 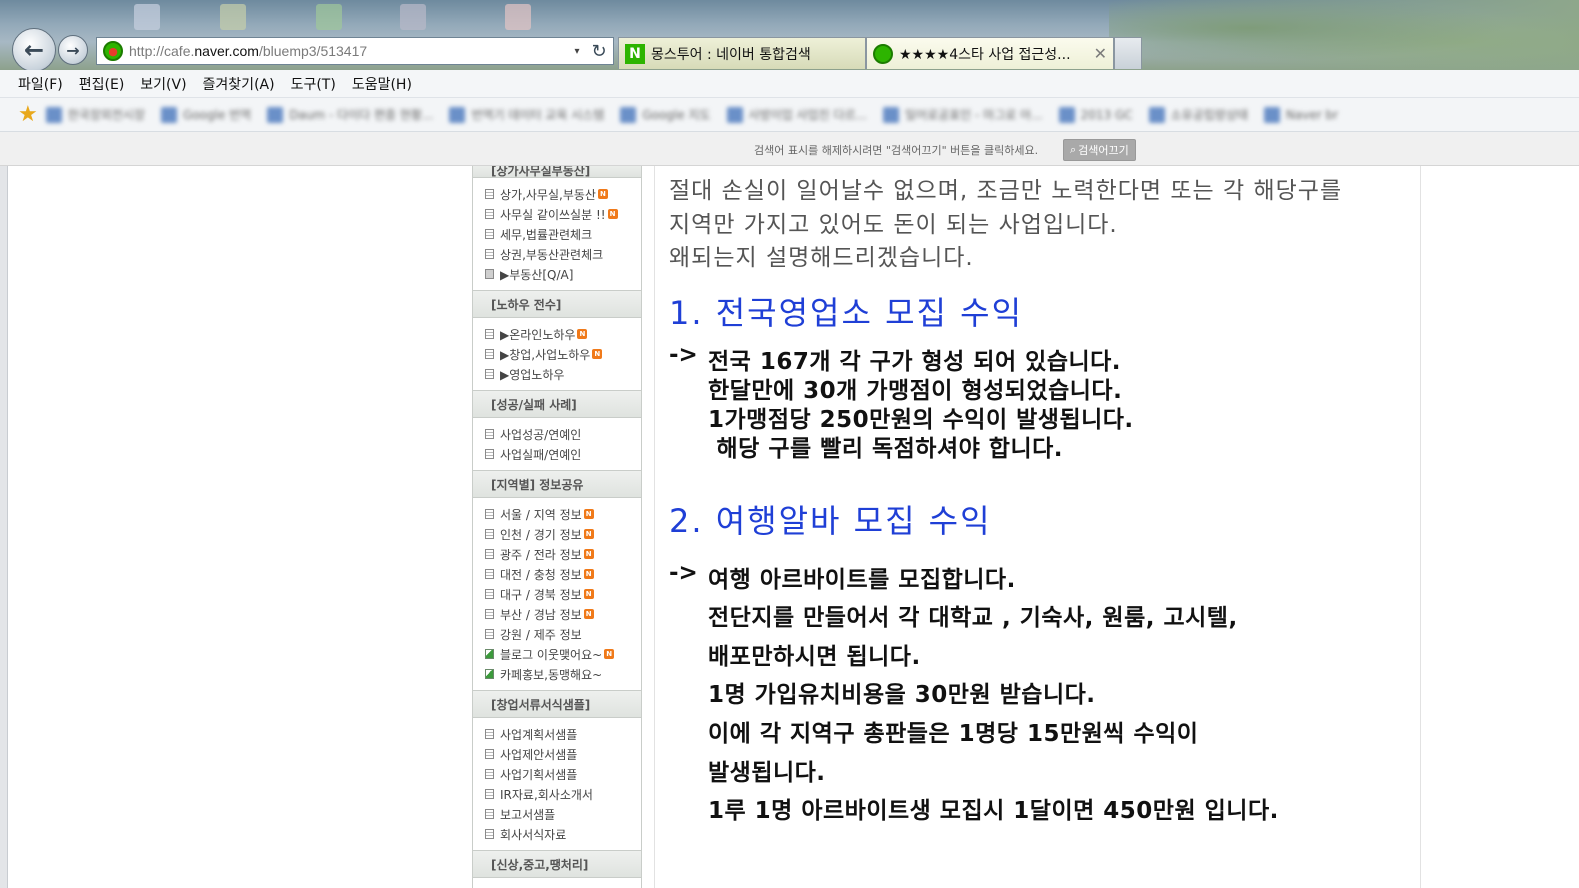 I want to click on sidebar-menu-item: 사업제안서샘플, so click(x=557, y=754).